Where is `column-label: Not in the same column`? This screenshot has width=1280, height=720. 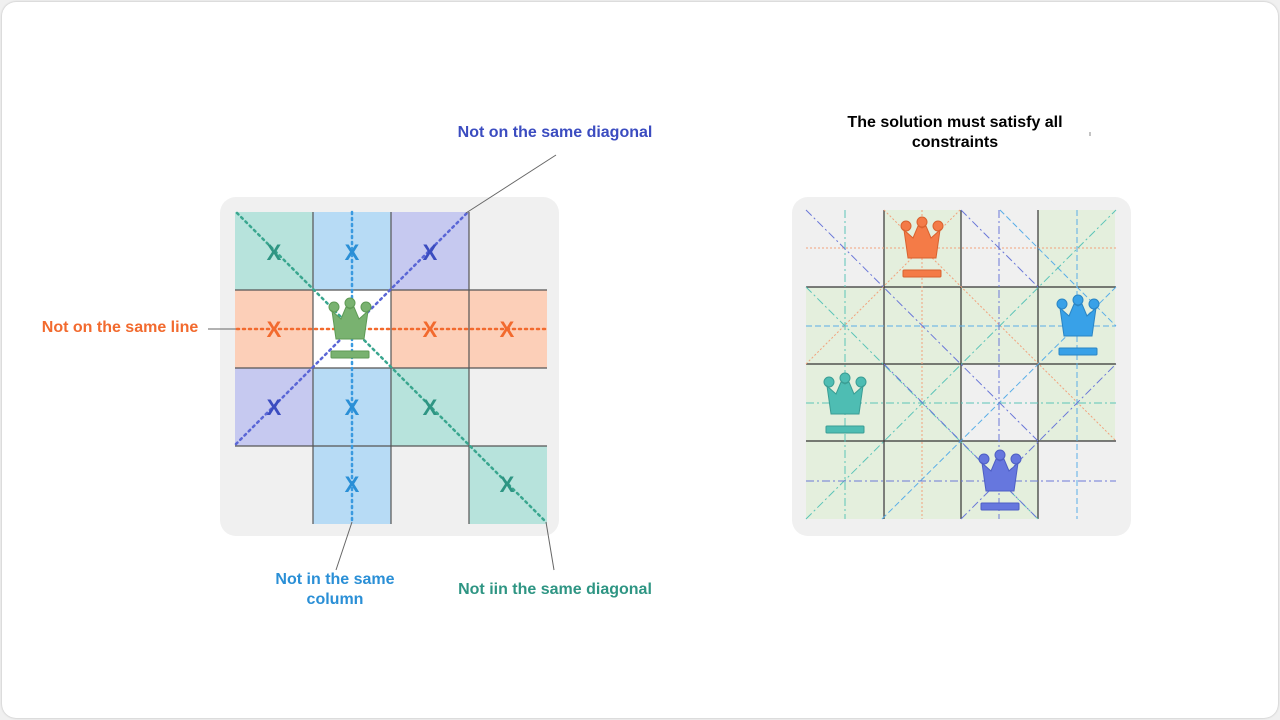
column-label: Not in the same column is located at coordinates (335, 589).